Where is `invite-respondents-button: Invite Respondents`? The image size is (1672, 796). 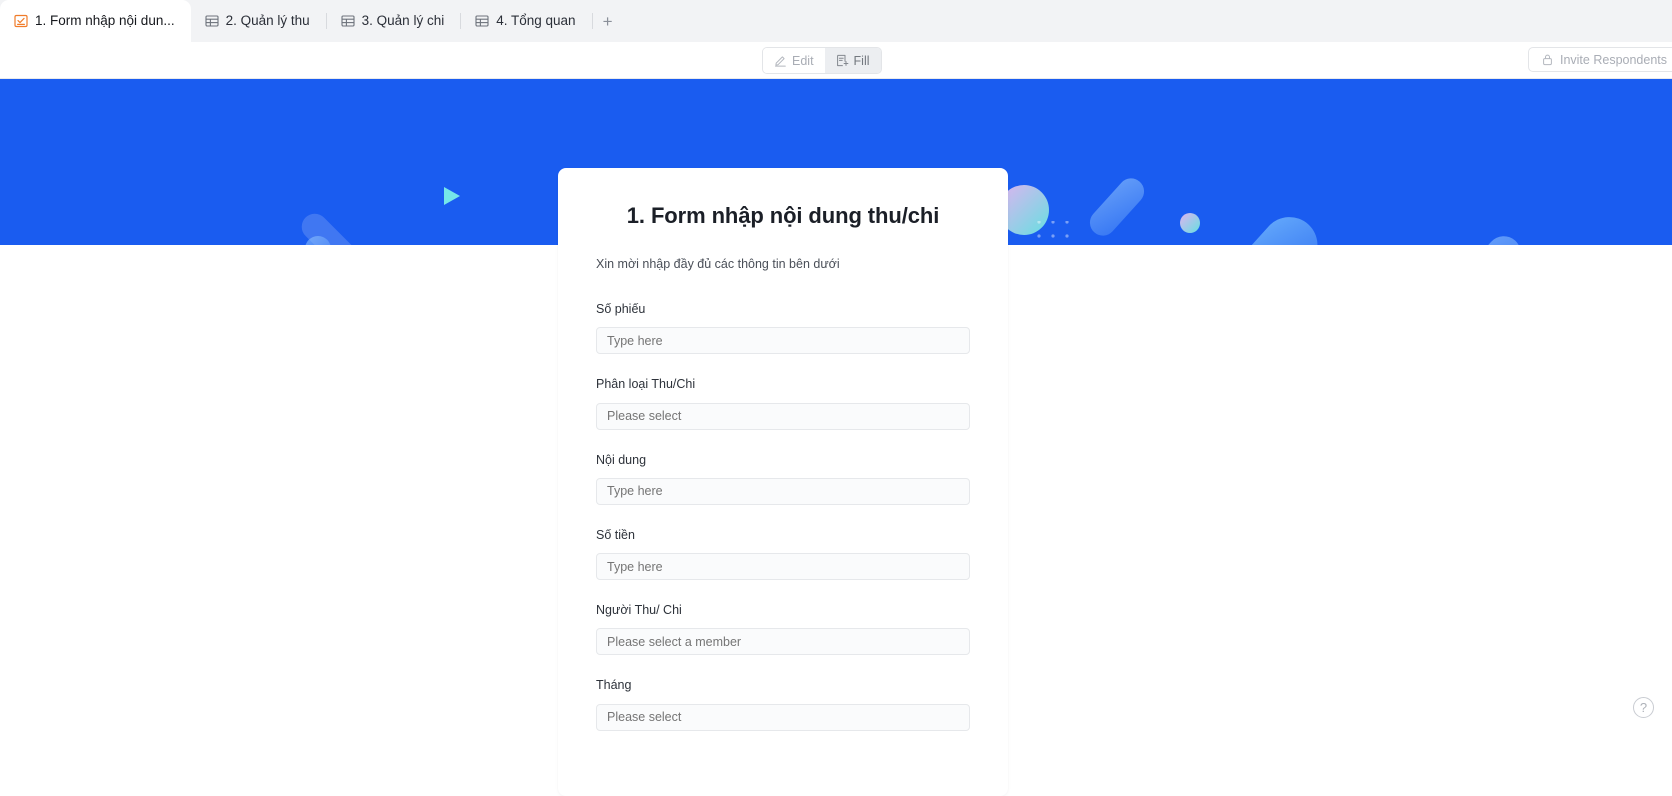 invite-respondents-button: Invite Respondents is located at coordinates (1599, 59).